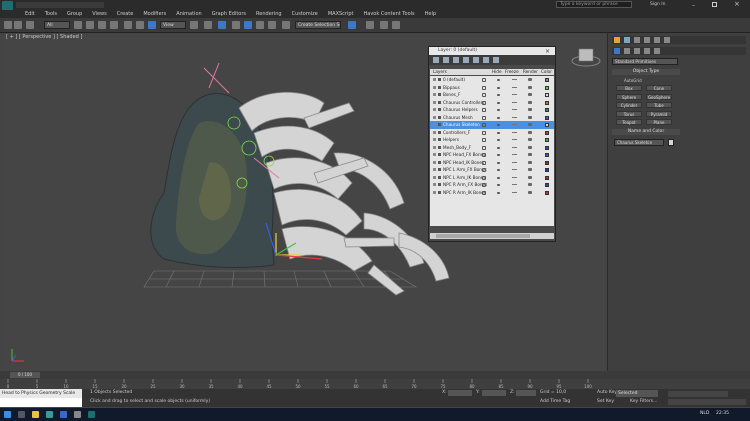 This screenshot has height=421, width=750. Describe the element at coordinates (512, 72) in the screenshot. I see `col-freeze: Freeze` at that location.